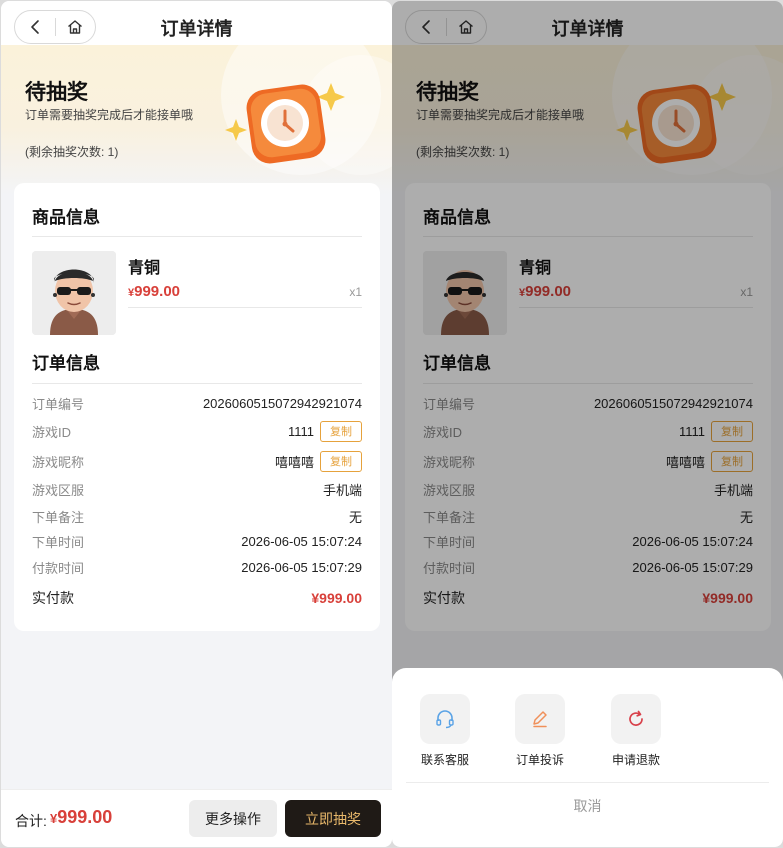  Describe the element at coordinates (318, 461) in the screenshot. I see `row-value: 嘻嘻嘻 复制` at that location.